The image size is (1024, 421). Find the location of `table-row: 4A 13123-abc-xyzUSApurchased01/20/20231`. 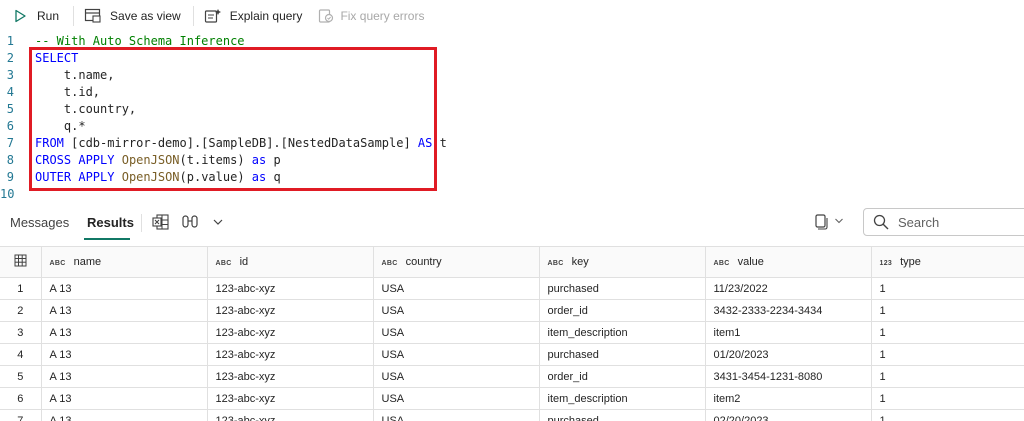

table-row: 4A 13123-abc-xyzUSApurchased01/20/20231 is located at coordinates (512, 355).